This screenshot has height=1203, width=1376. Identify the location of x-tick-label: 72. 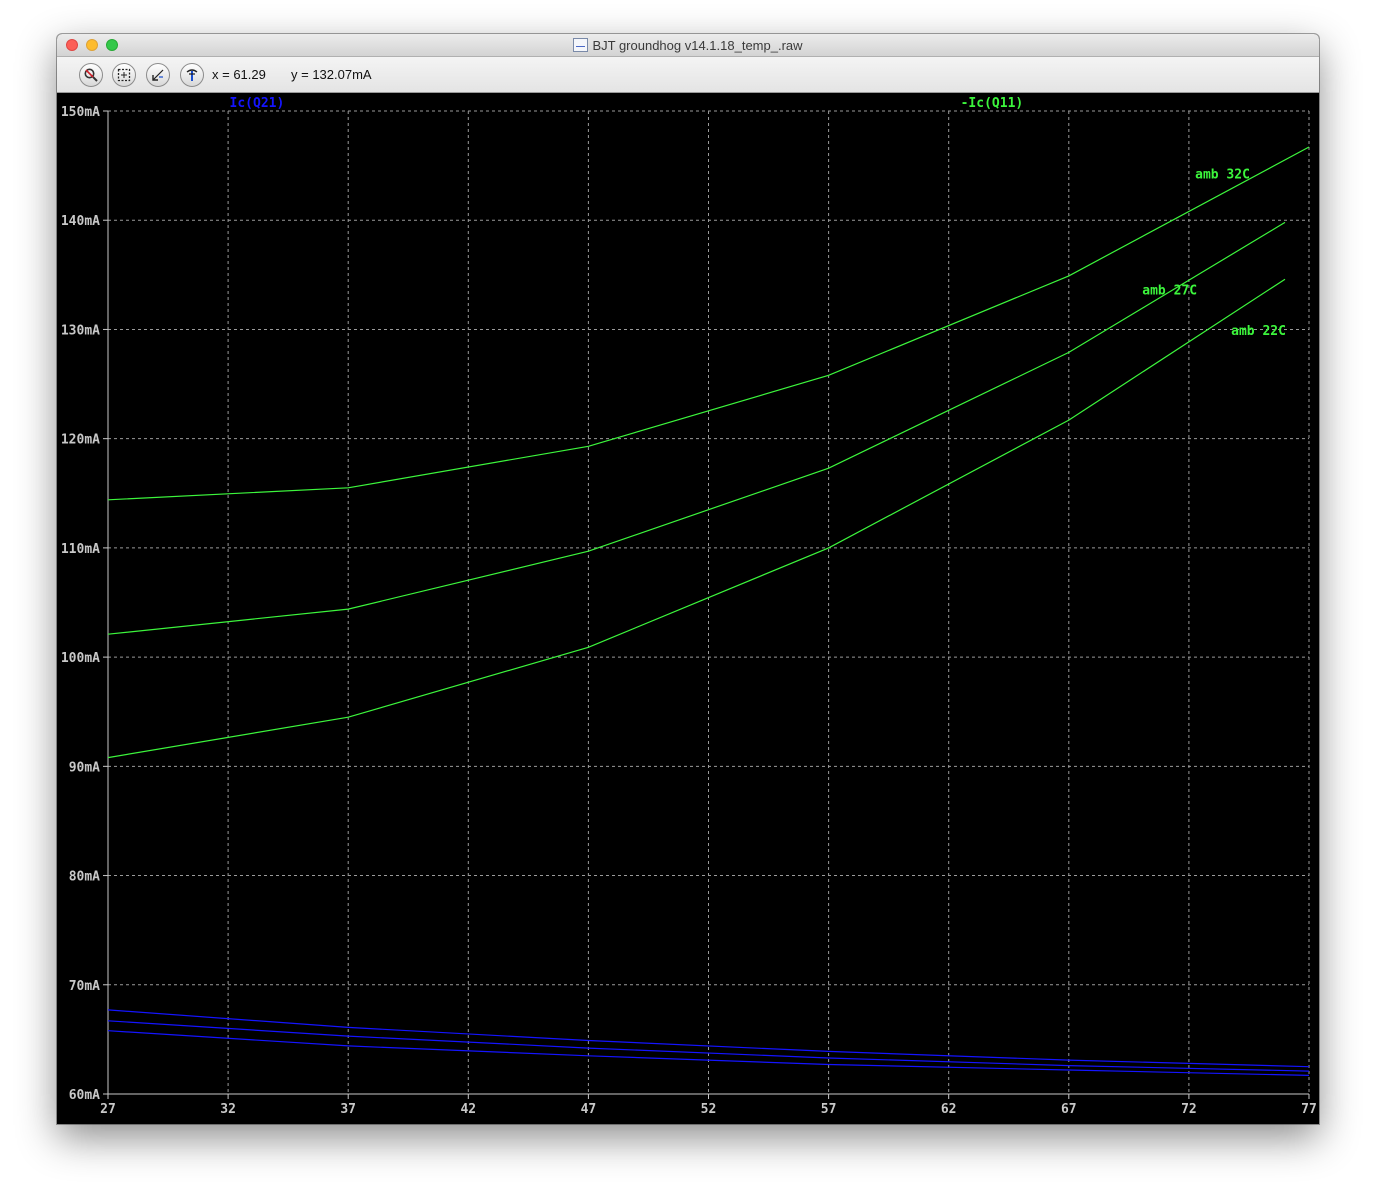
(1189, 1109).